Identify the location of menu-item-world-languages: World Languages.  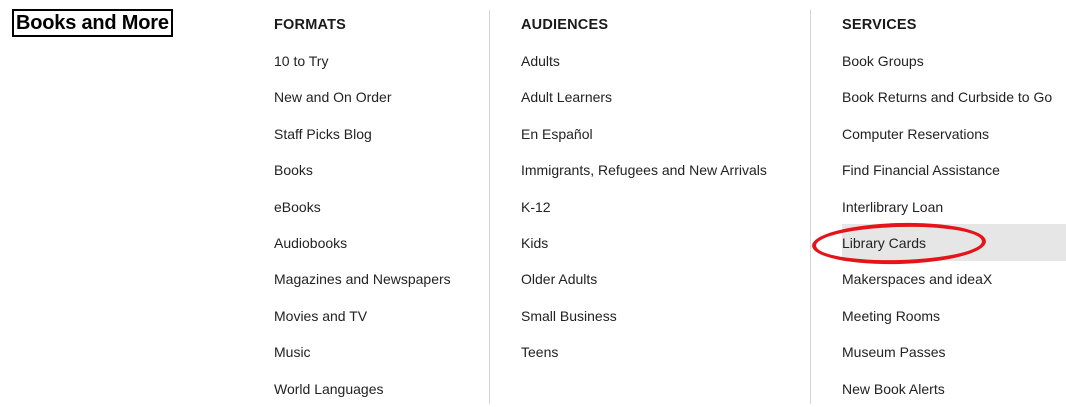
(381, 389).